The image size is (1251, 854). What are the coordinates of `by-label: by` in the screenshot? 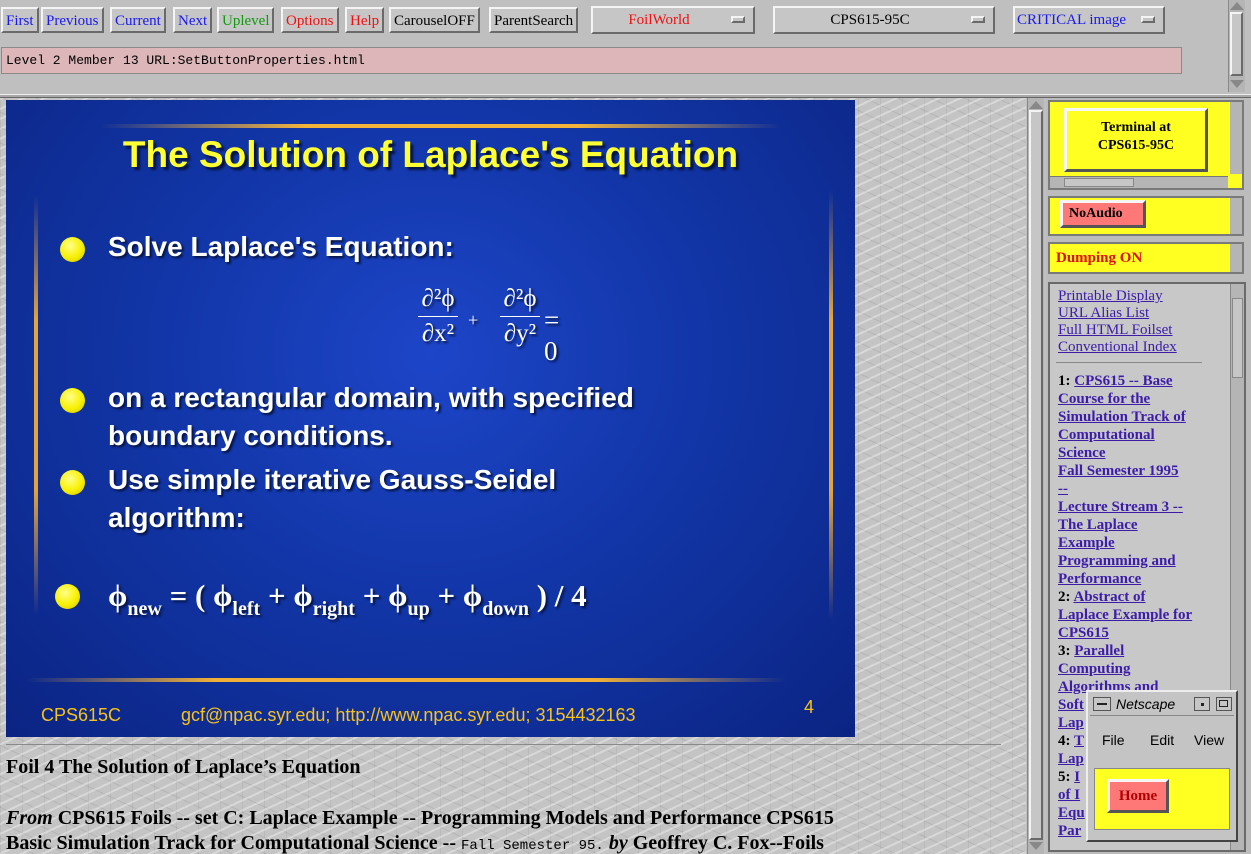 It's located at (615, 843).